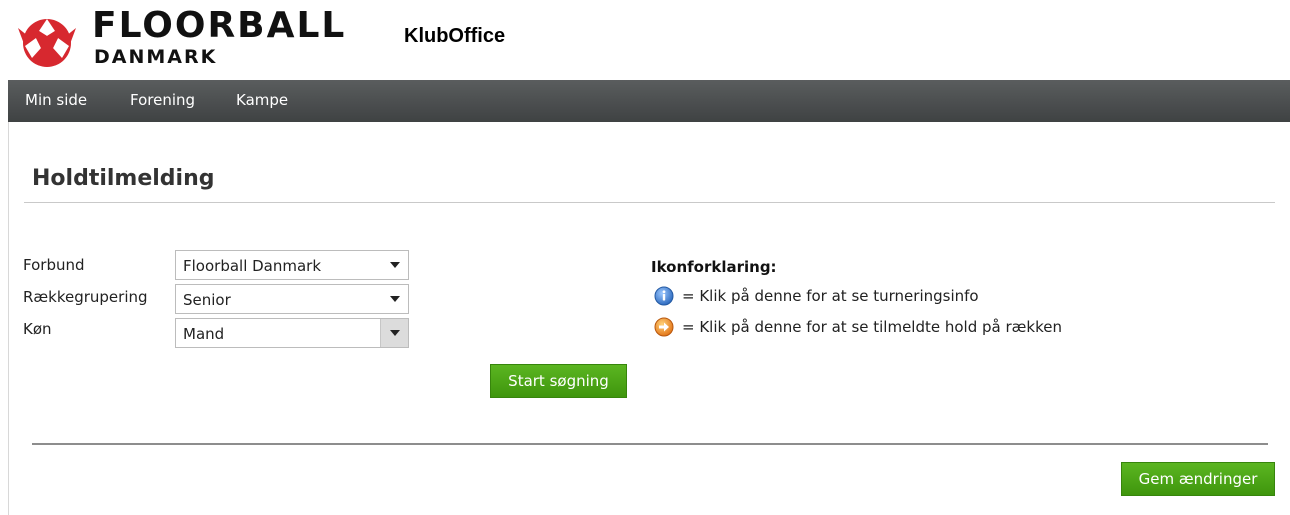 This screenshot has height=515, width=1290. Describe the element at coordinates (664, 296) in the screenshot. I see `info-icon` at that location.